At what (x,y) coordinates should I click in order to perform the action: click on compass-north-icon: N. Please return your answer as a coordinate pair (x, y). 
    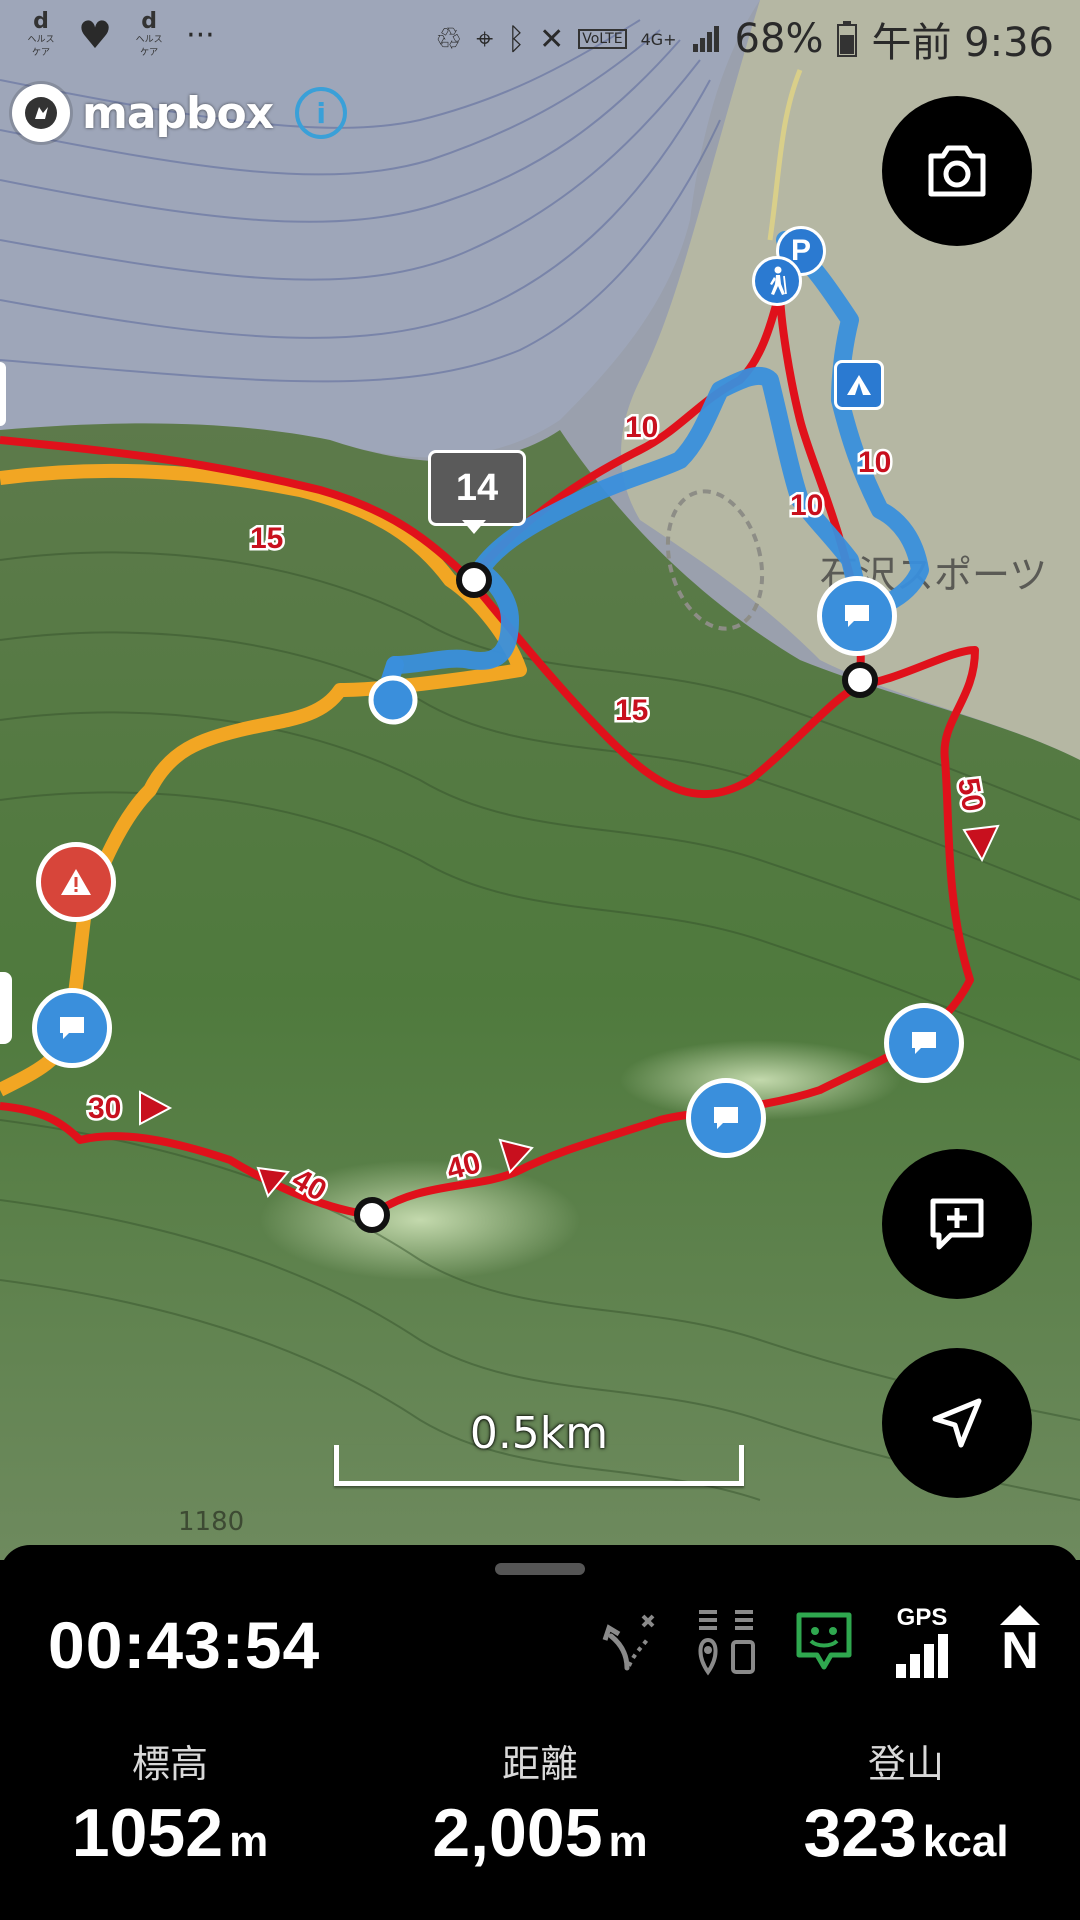
    Looking at the image, I should click on (1020, 1641).